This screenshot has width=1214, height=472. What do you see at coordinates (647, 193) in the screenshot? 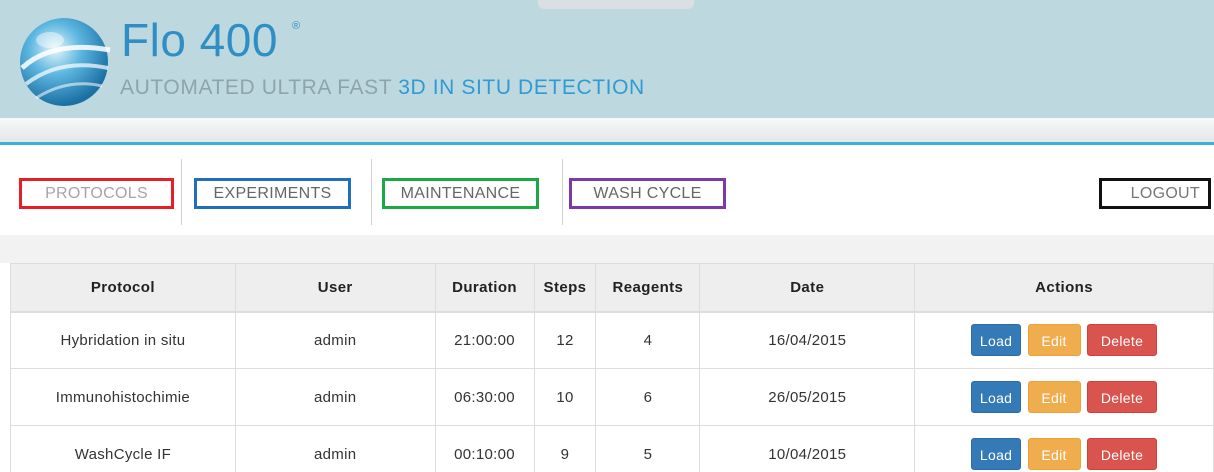
I see `nav-wash-cycle-button: WASH CYCLE` at bounding box center [647, 193].